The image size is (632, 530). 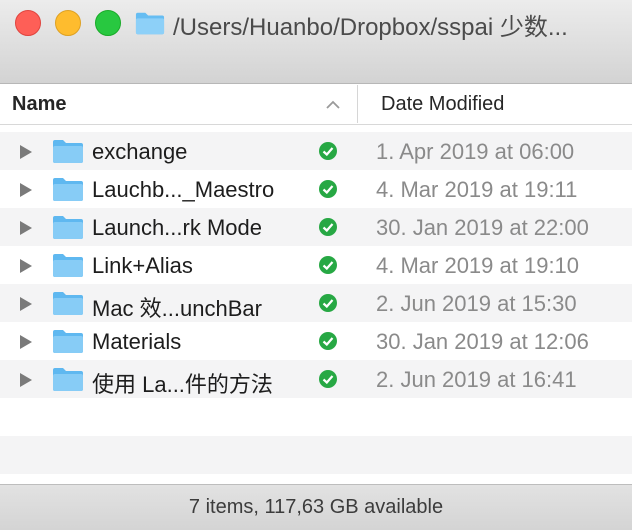 I want to click on status-text: 7 items, 117,63 GB available, so click(x=316, y=507).